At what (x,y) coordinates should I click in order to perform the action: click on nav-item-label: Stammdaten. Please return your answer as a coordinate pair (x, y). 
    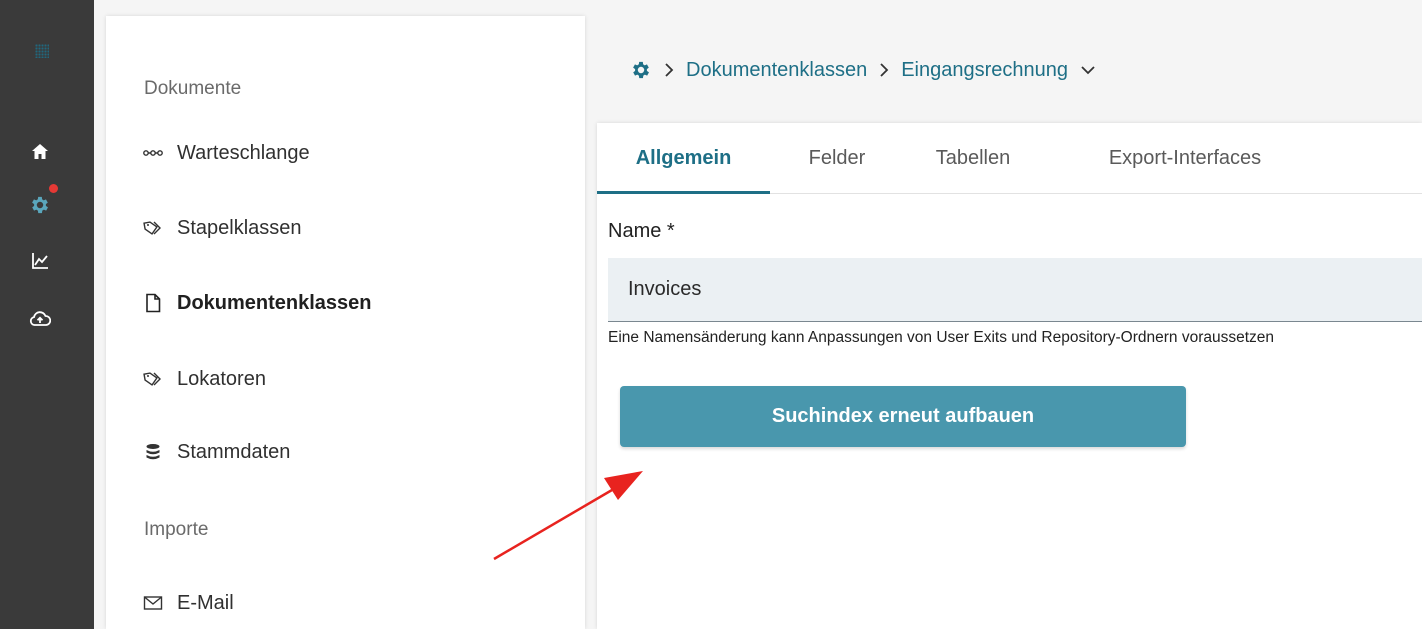
    Looking at the image, I should click on (234, 451).